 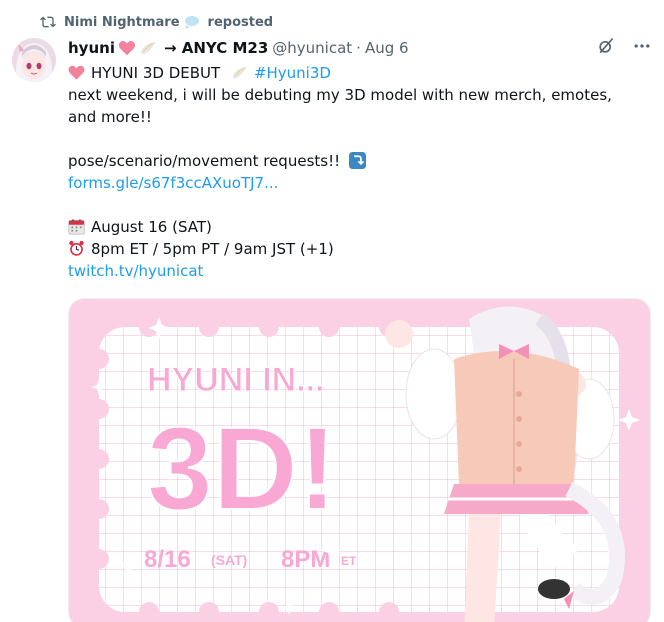 What do you see at coordinates (156, 73) in the screenshot?
I see `post-title: HYUNI 3D DEBUT` at bounding box center [156, 73].